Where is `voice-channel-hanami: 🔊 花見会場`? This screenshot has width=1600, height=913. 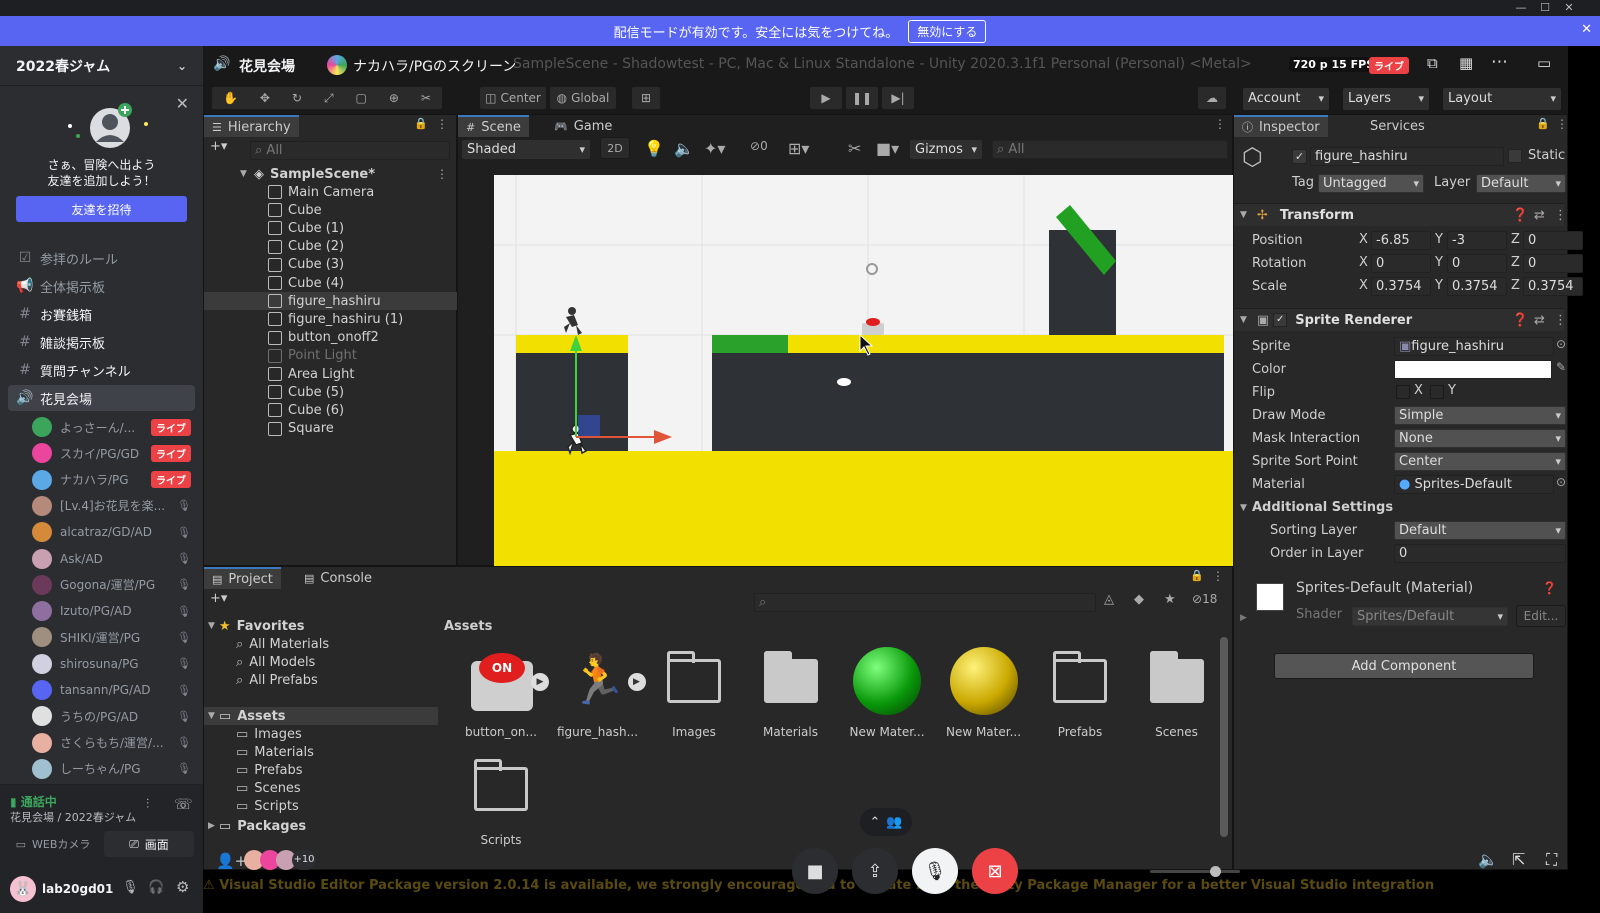
voice-channel-hanami: 🔊 花見会場 is located at coordinates (101, 398).